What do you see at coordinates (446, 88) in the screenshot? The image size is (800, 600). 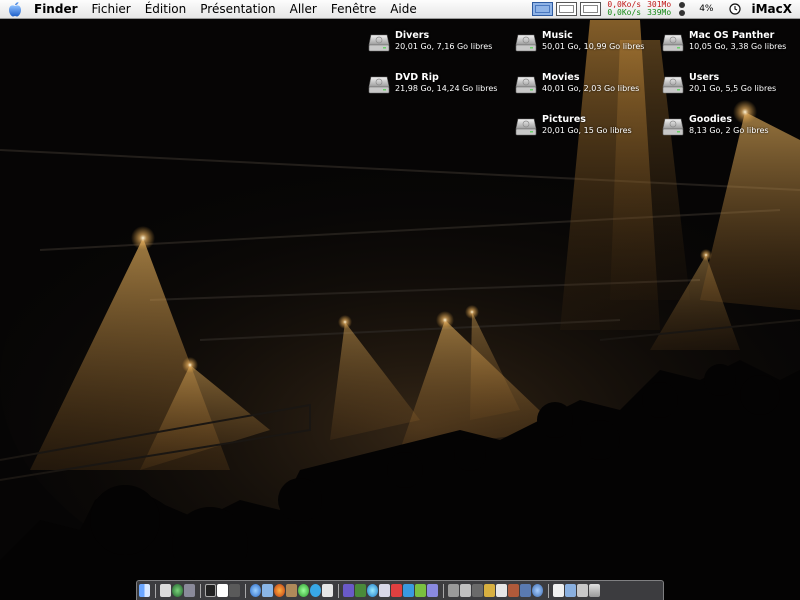 I see `volume-capacity: 21,98 Go, 14,24 Go libres` at bounding box center [446, 88].